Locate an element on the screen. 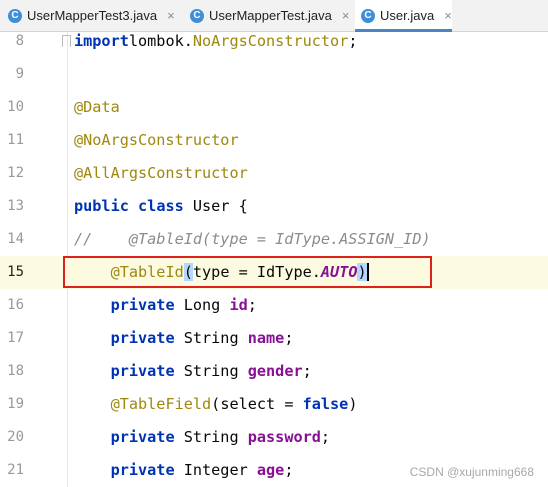 The height and width of the screenshot is (487, 548). code-text: private Long id; is located at coordinates (165, 305).